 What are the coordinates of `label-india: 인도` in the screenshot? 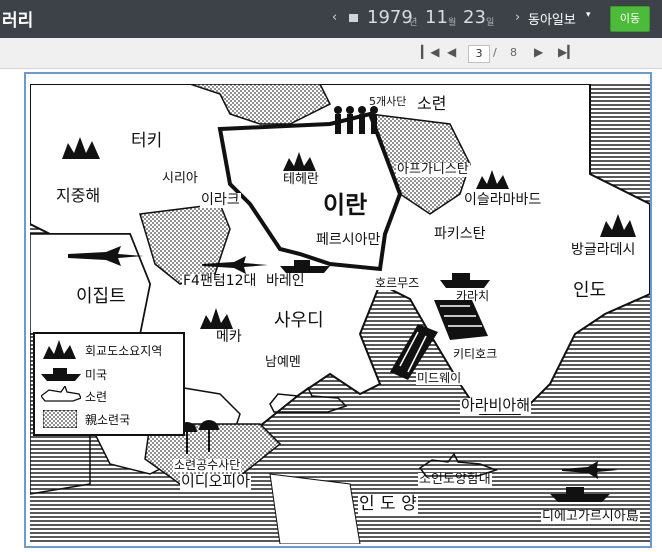 It's located at (590, 290).